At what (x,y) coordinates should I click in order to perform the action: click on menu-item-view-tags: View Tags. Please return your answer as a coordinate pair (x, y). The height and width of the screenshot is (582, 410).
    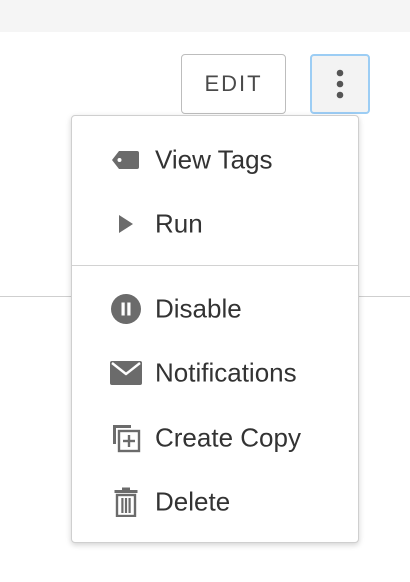
    Looking at the image, I should click on (215, 160).